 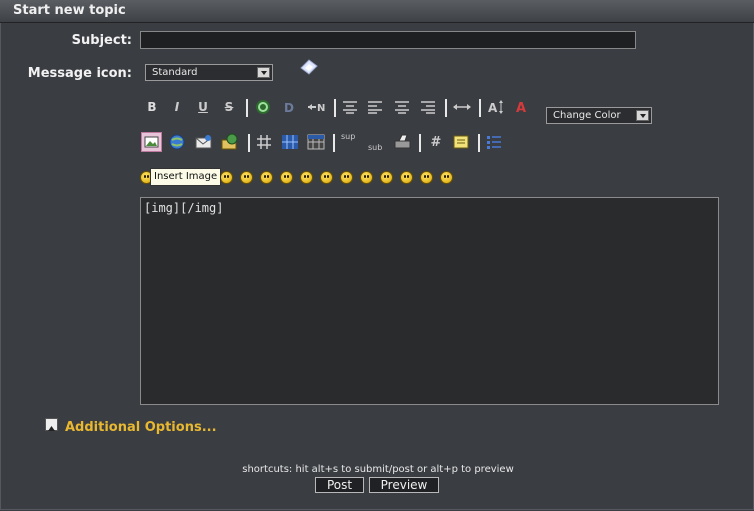 What do you see at coordinates (51, 424) in the screenshot?
I see `additional-options-toggle` at bounding box center [51, 424].